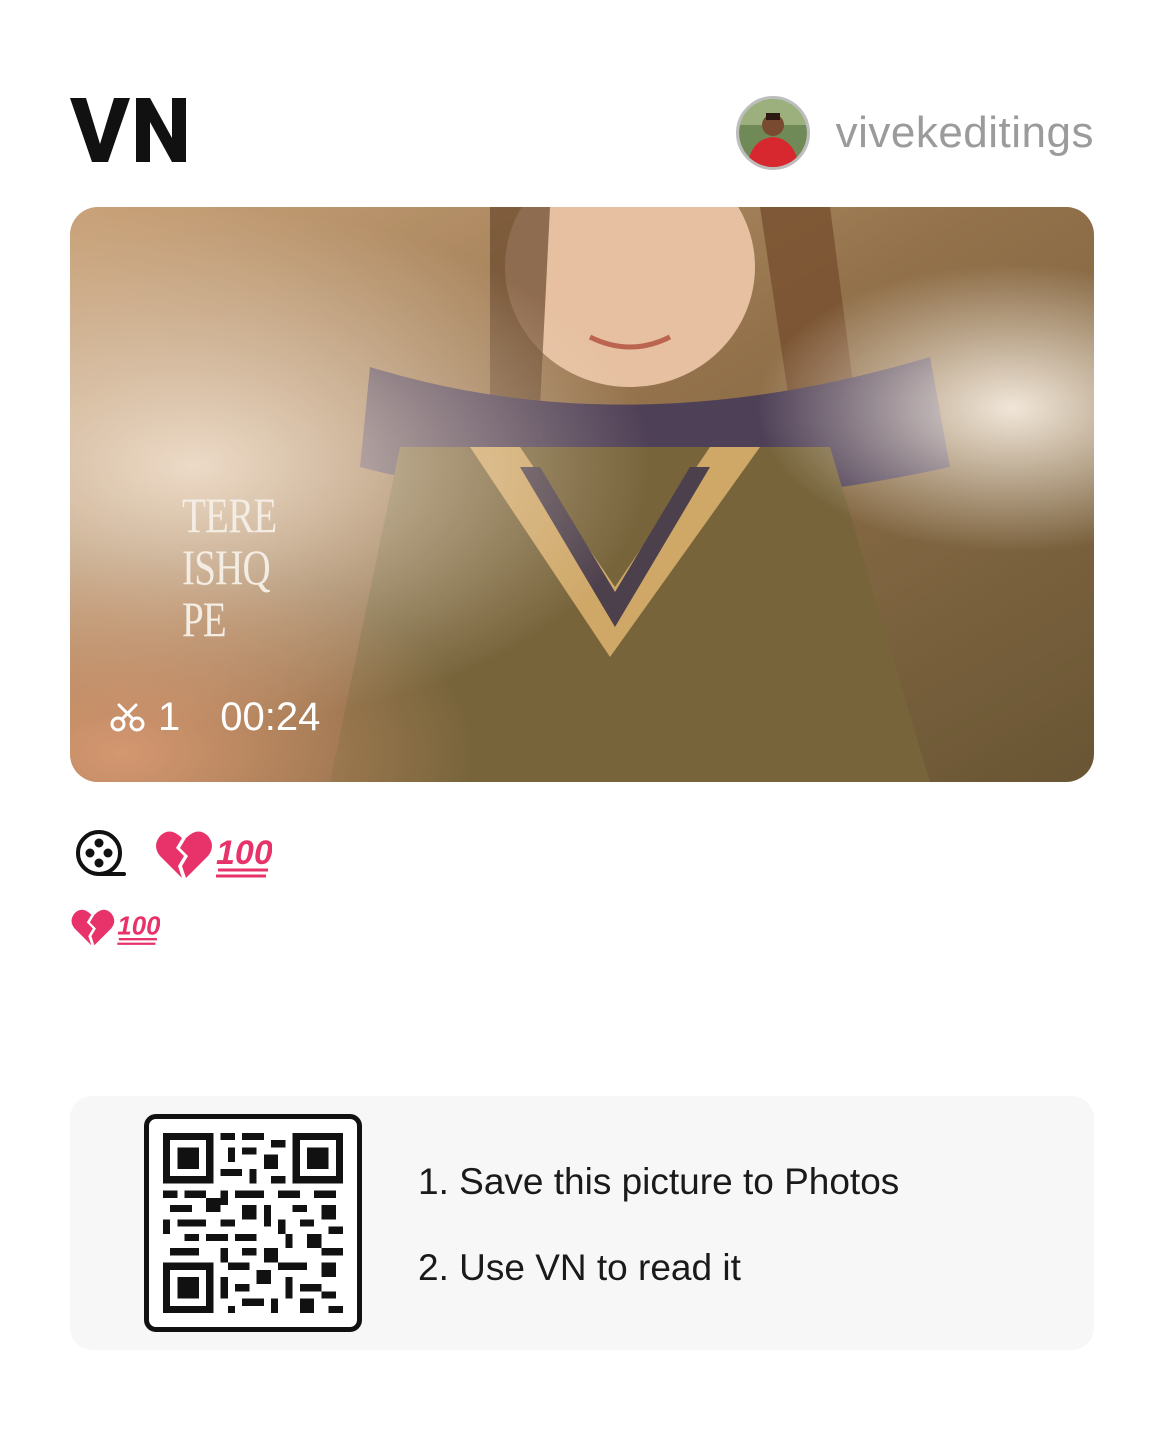  What do you see at coordinates (215, 717) in the screenshot?
I see `video-meta: 1 00:24` at bounding box center [215, 717].